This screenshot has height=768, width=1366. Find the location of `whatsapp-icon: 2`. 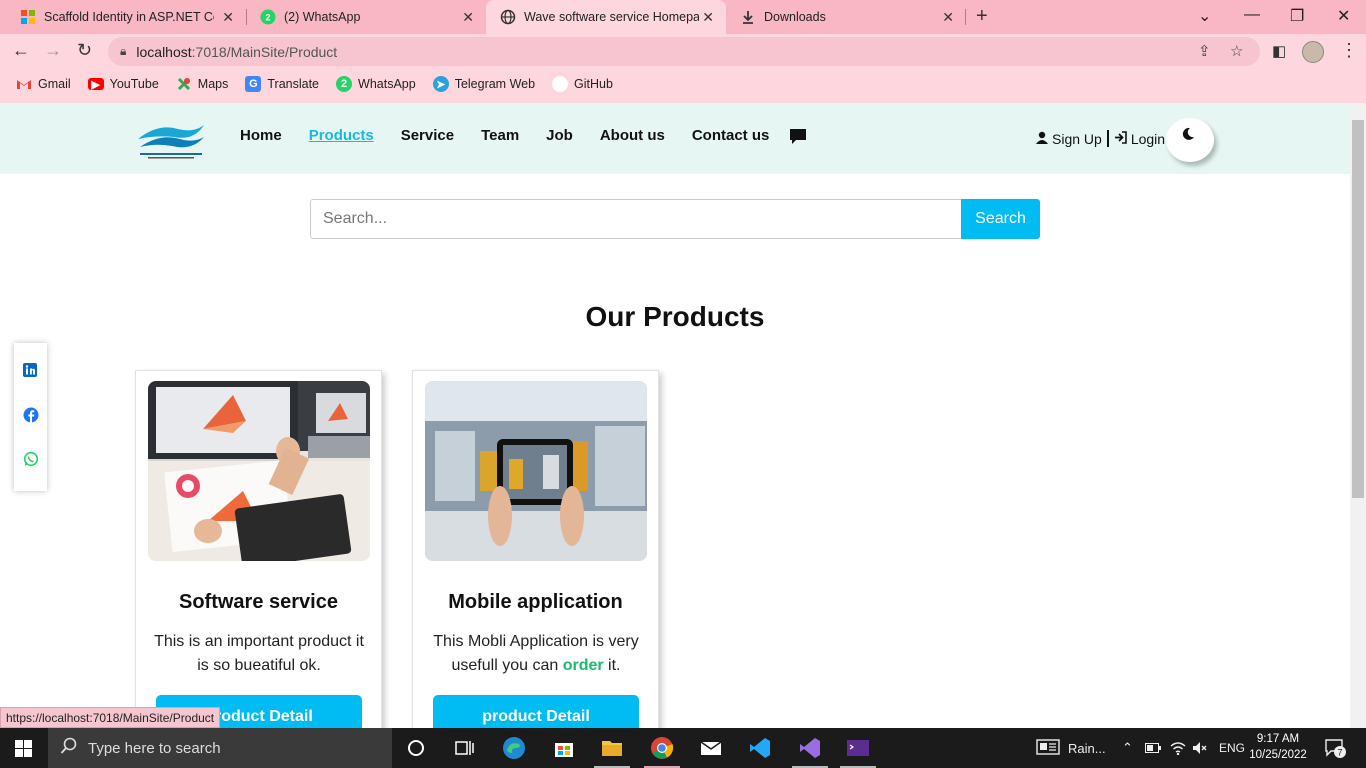

whatsapp-icon: 2 is located at coordinates (268, 17).